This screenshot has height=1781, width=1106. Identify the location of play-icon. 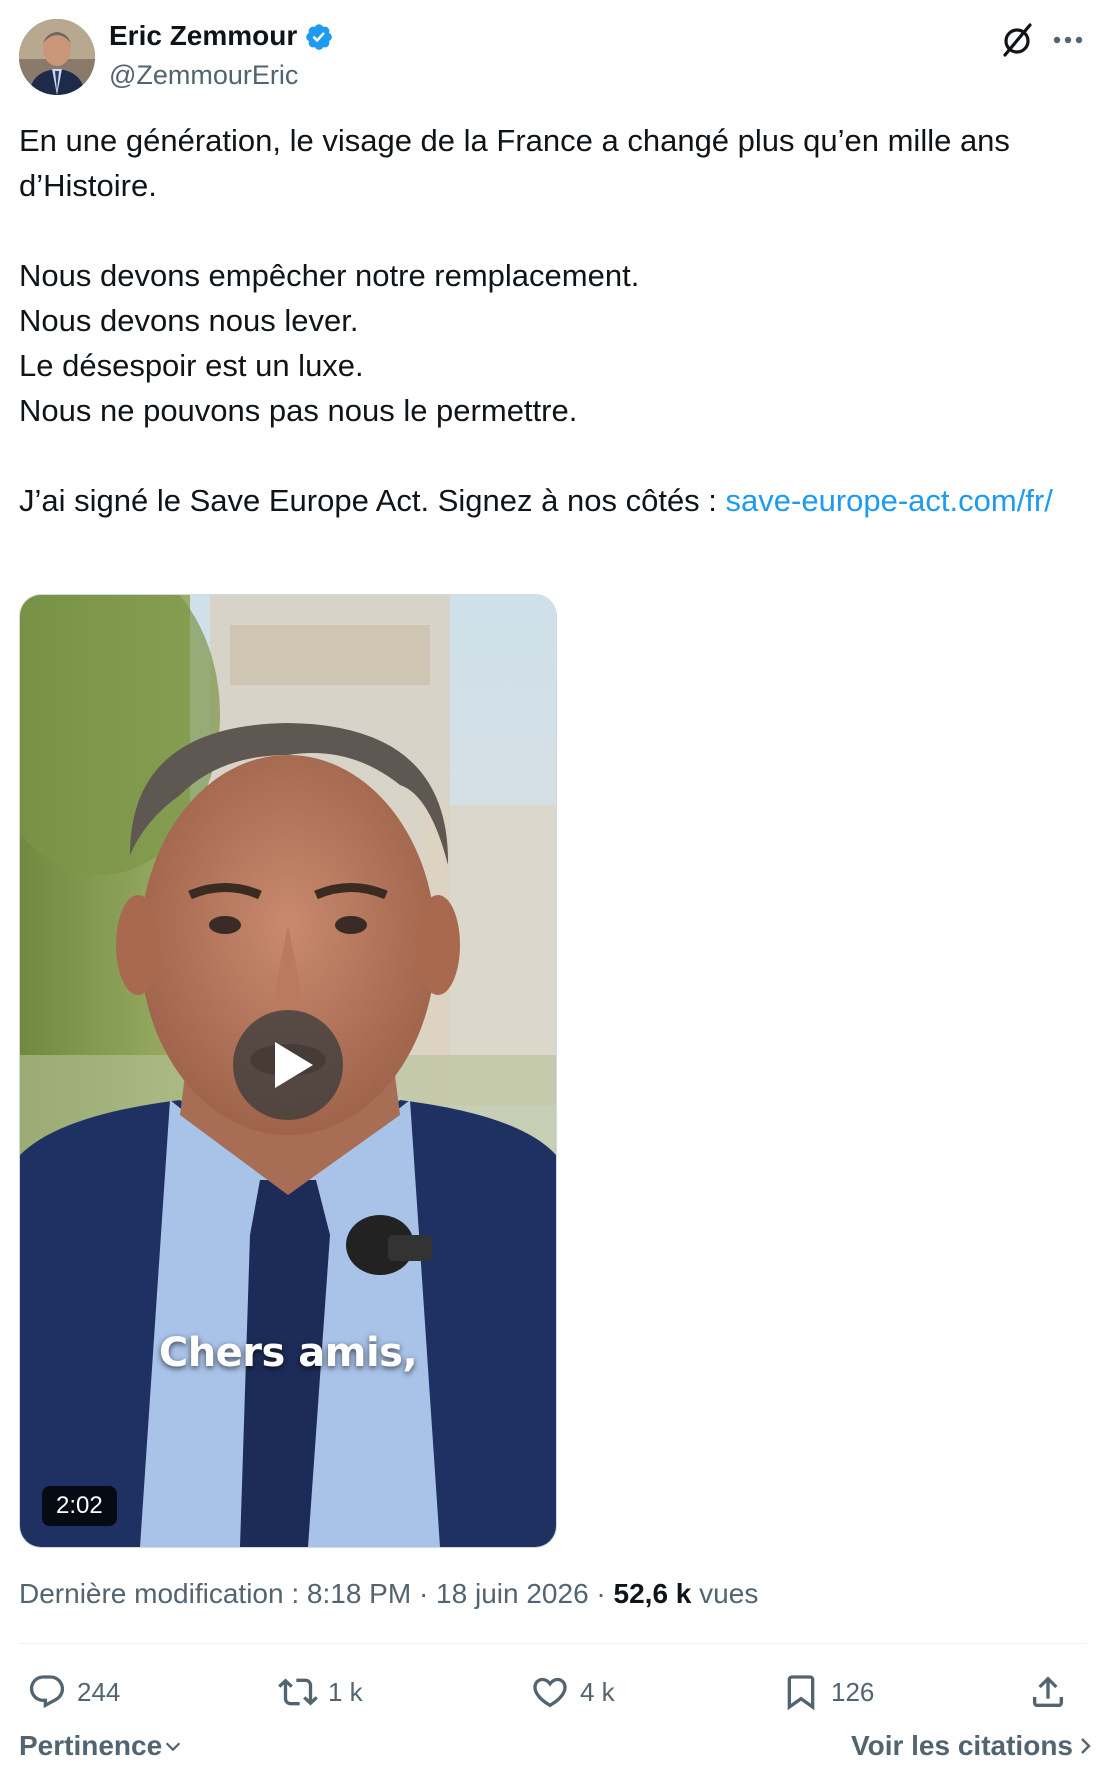
(294, 1065).